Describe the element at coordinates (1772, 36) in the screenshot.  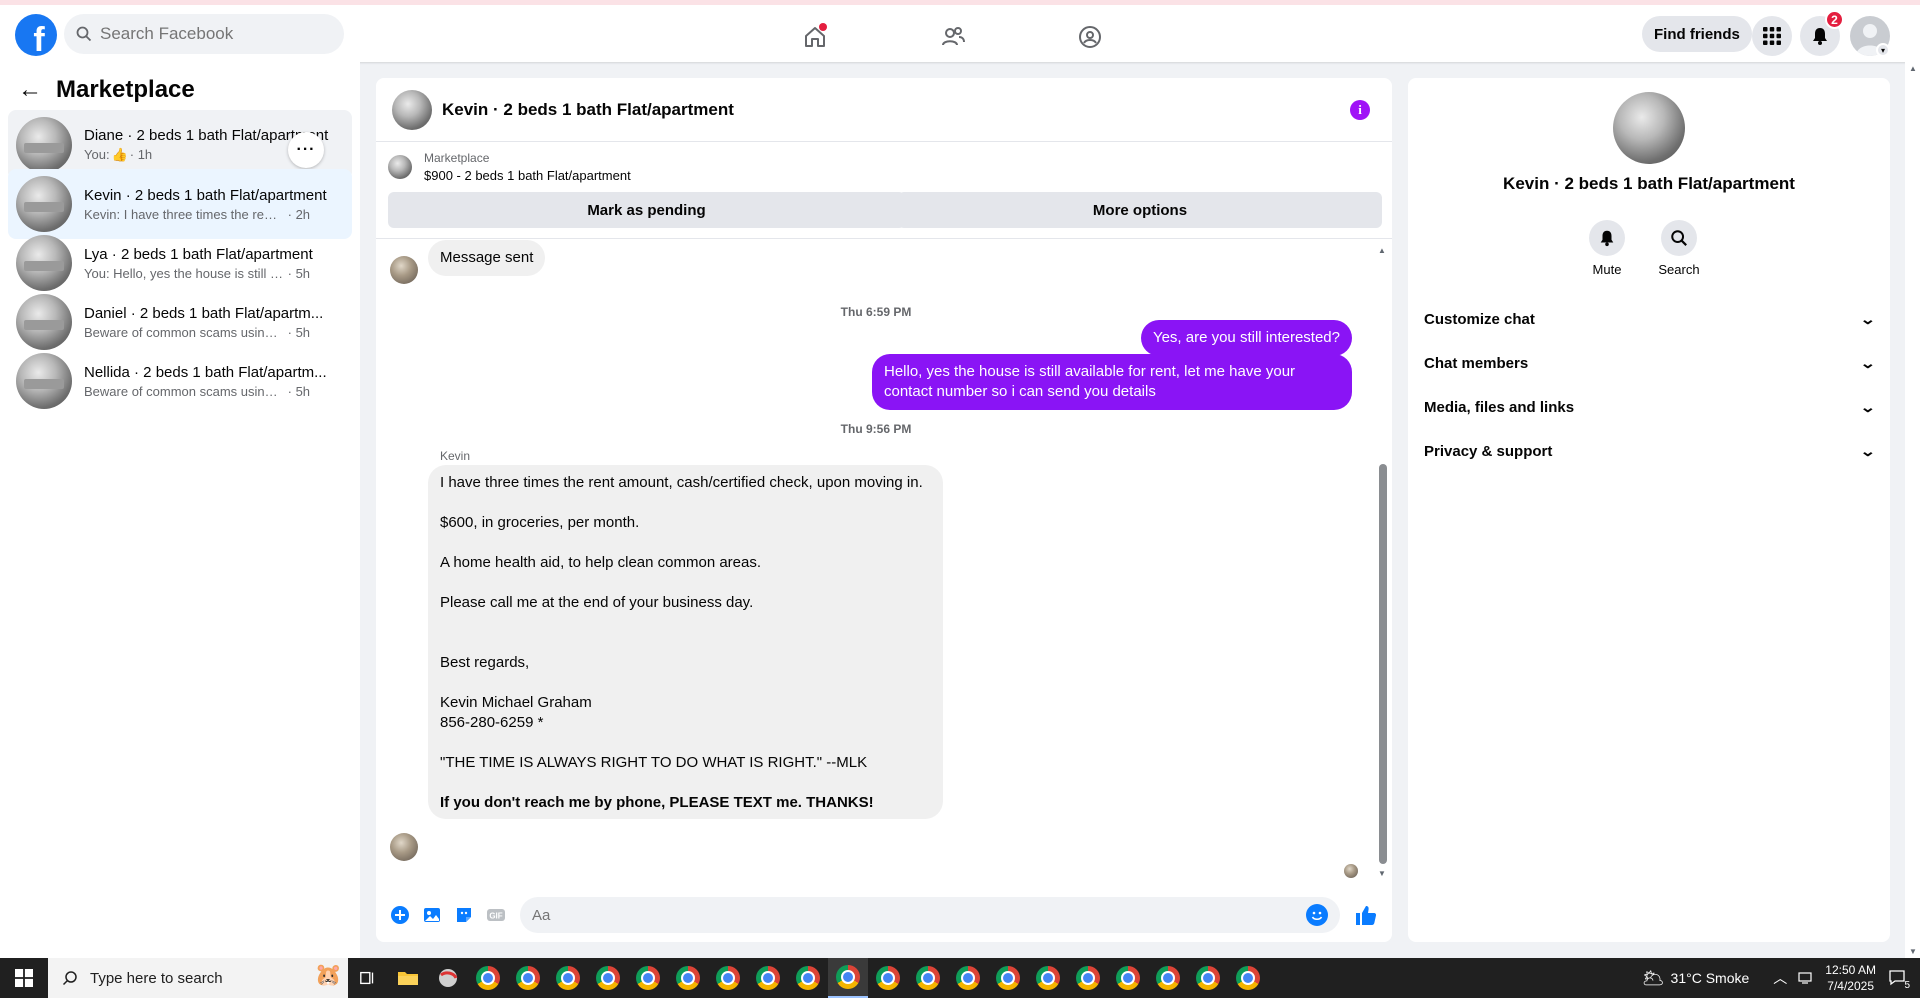
I see `menu-button` at that location.